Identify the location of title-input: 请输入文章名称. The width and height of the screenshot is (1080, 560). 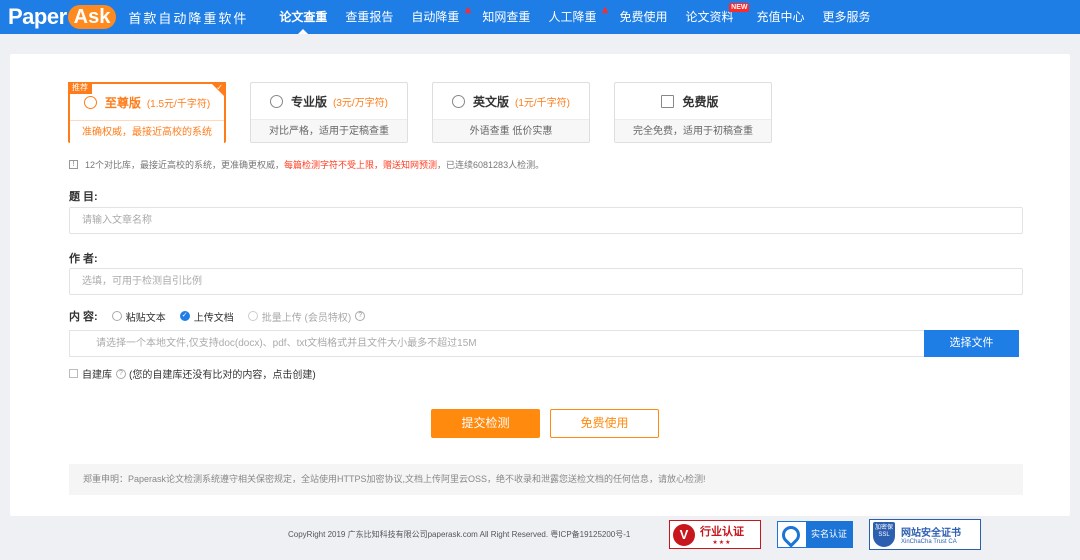
(546, 220).